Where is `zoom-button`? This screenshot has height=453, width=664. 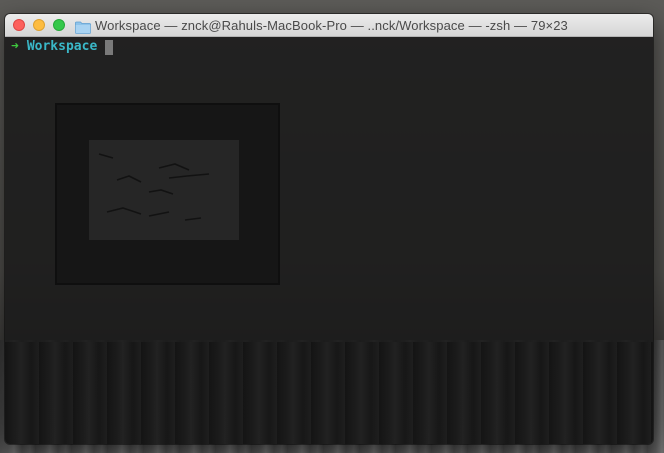
zoom-button is located at coordinates (59, 25).